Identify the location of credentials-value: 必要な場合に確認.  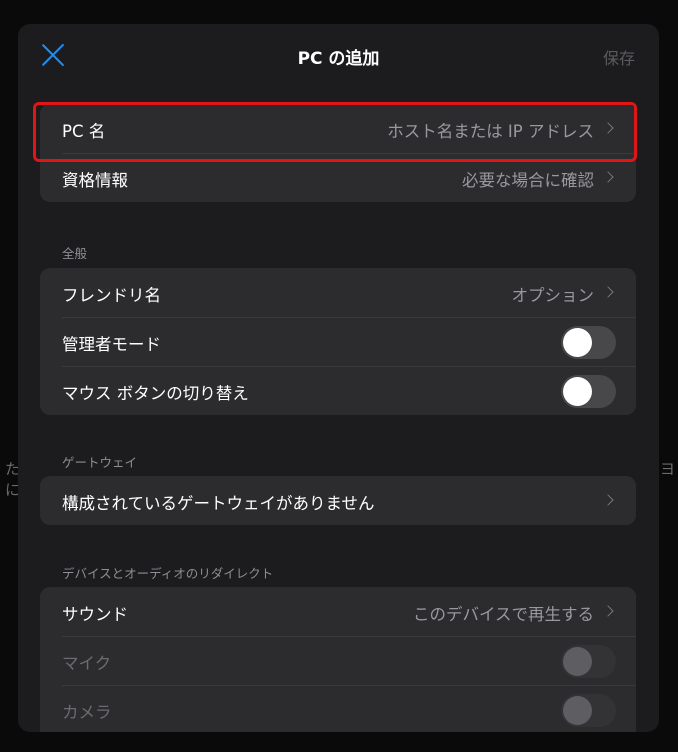
(528, 180).